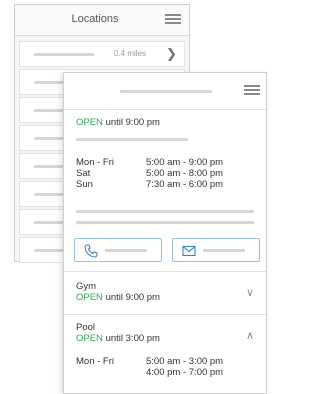 This screenshot has height=394, width=320. I want to click on hours-time: 7:30 am - 6:00 pm, so click(185, 184).